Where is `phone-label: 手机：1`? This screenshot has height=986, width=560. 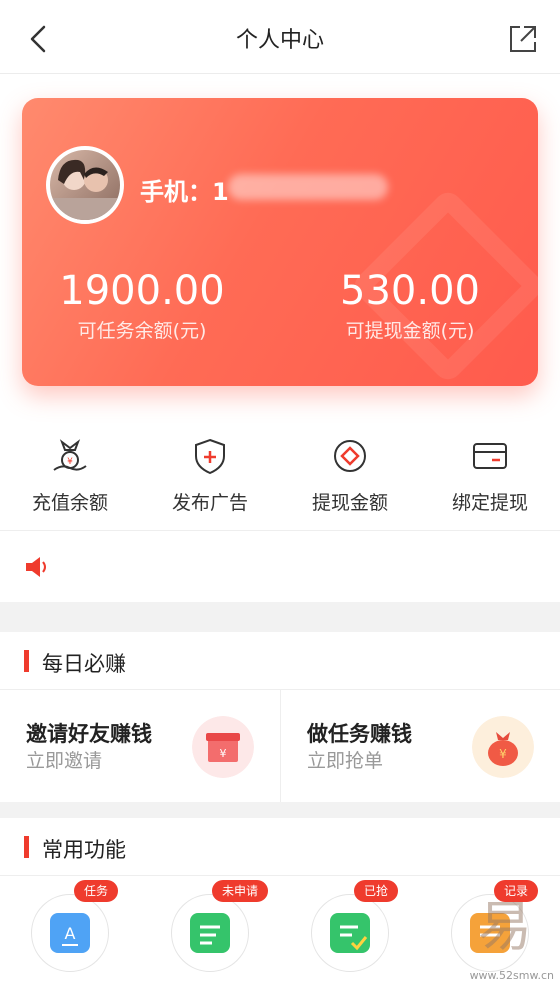
phone-label: 手机：1 is located at coordinates (184, 192).